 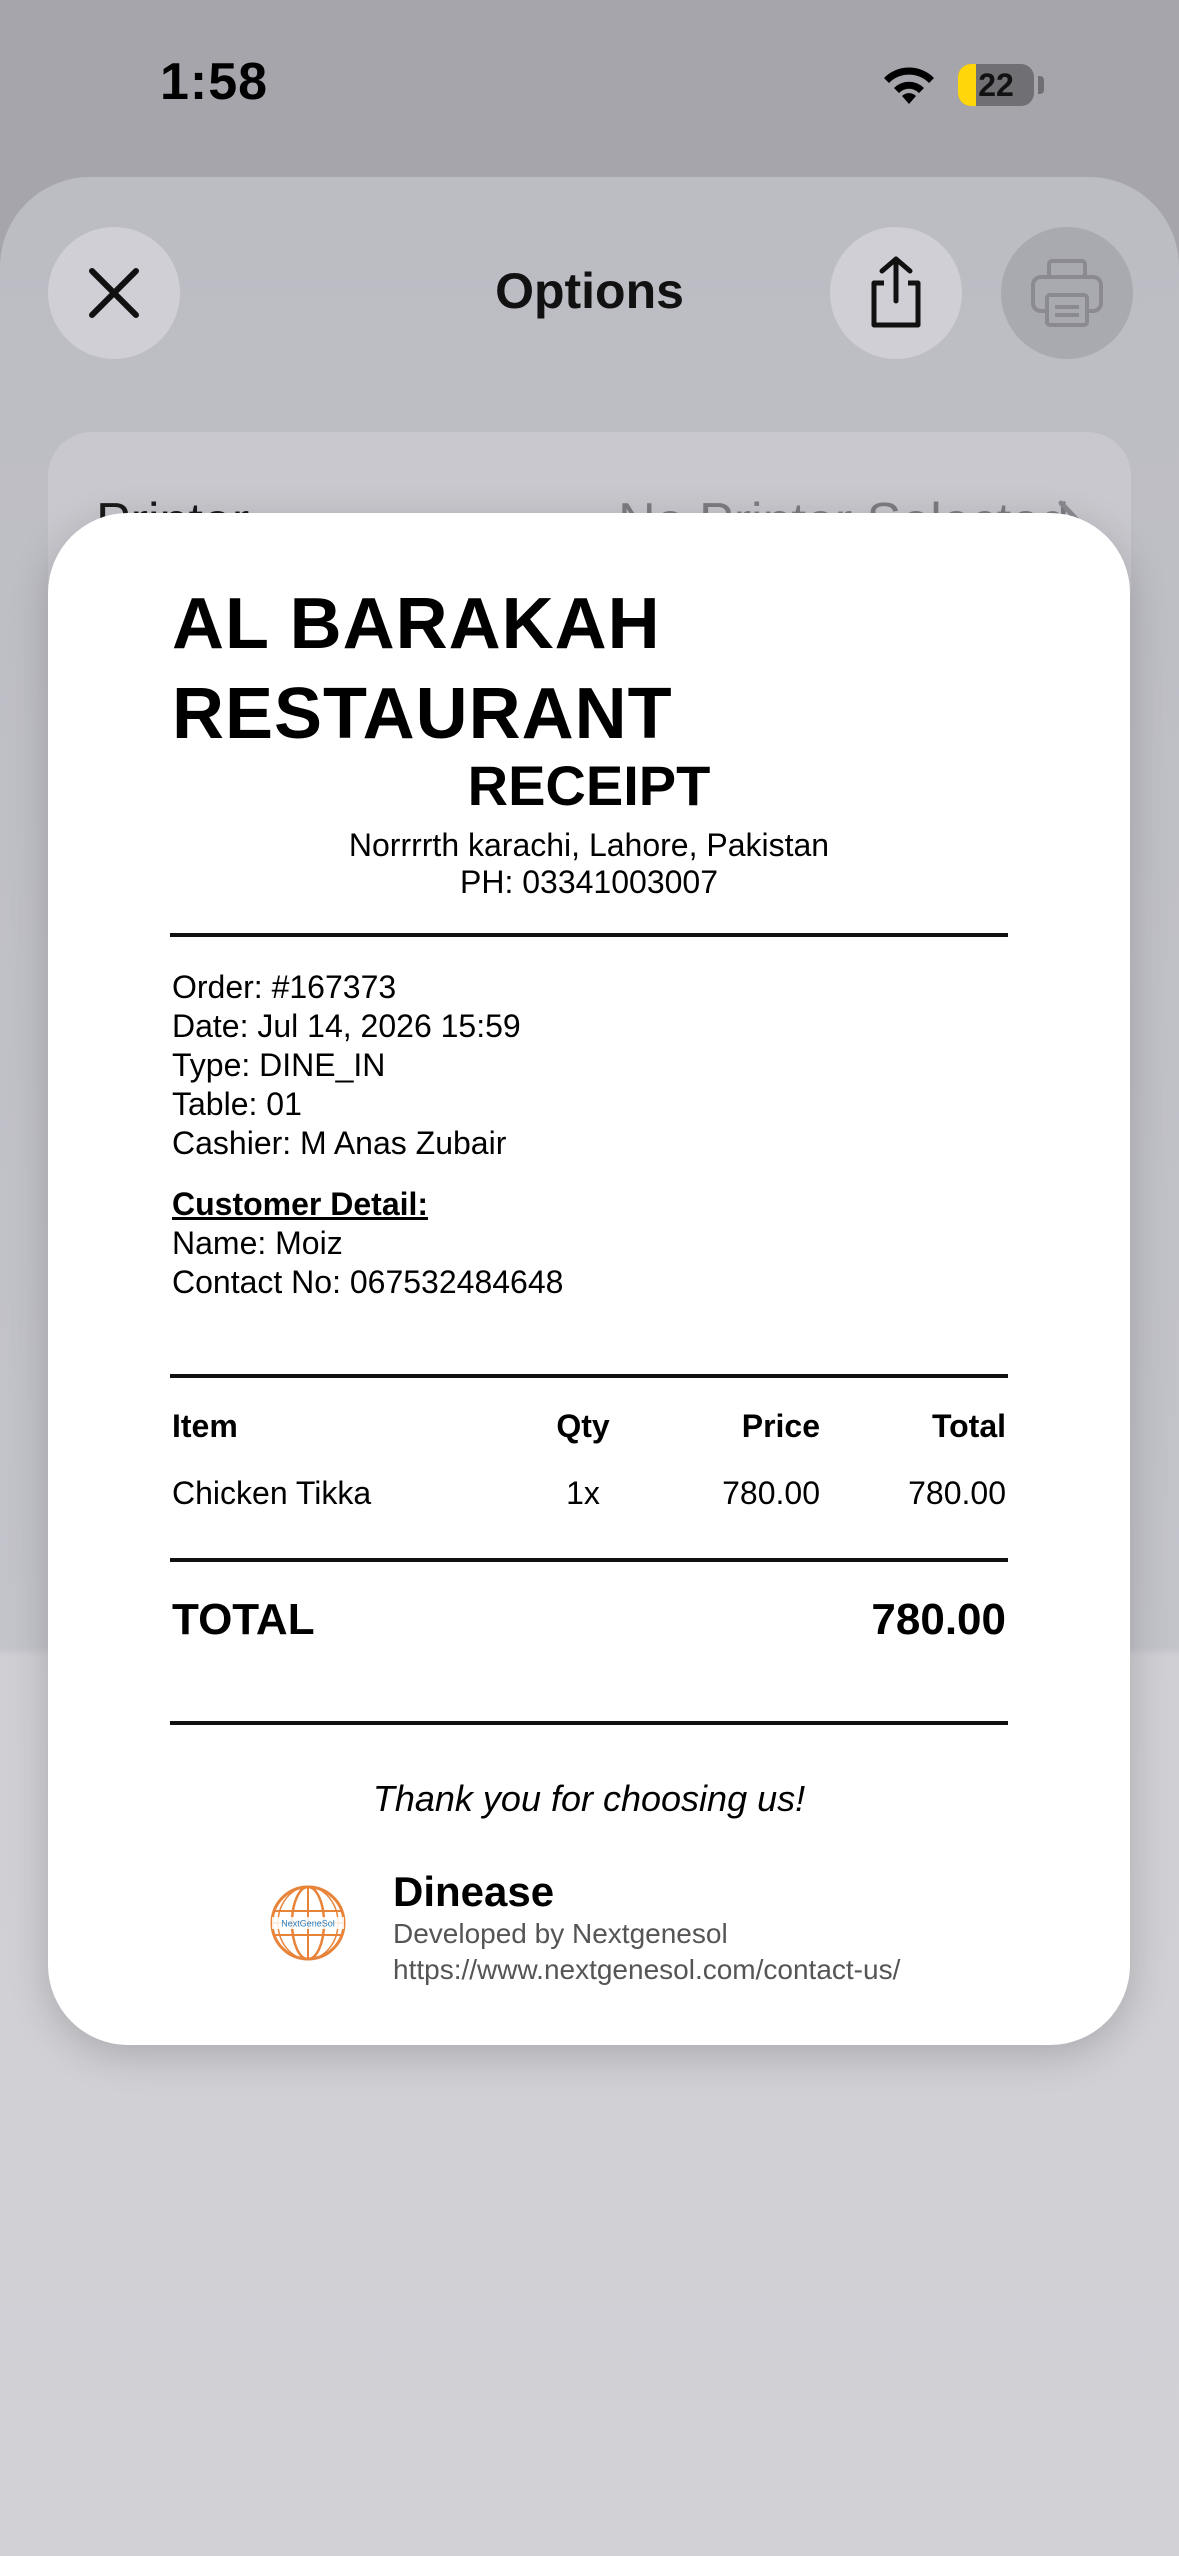 I want to click on column-header-total: Total, so click(x=968, y=1426).